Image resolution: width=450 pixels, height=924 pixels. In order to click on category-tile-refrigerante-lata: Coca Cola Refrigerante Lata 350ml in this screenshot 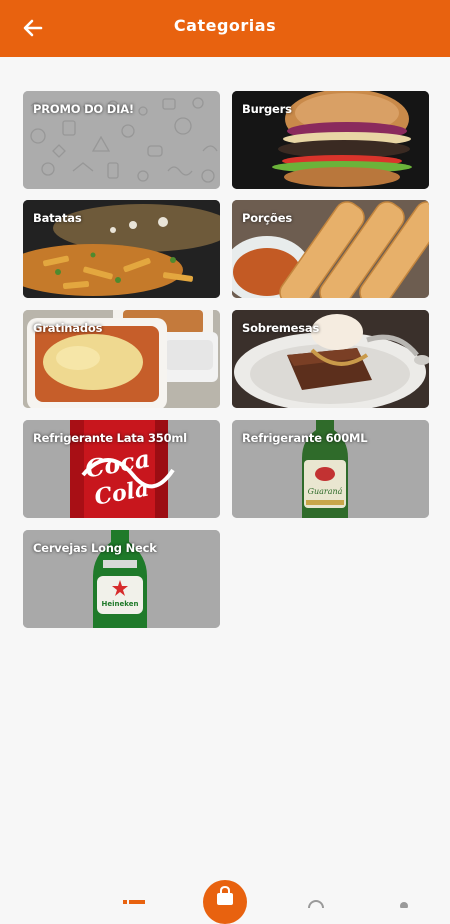, I will do `click(121, 469)`.